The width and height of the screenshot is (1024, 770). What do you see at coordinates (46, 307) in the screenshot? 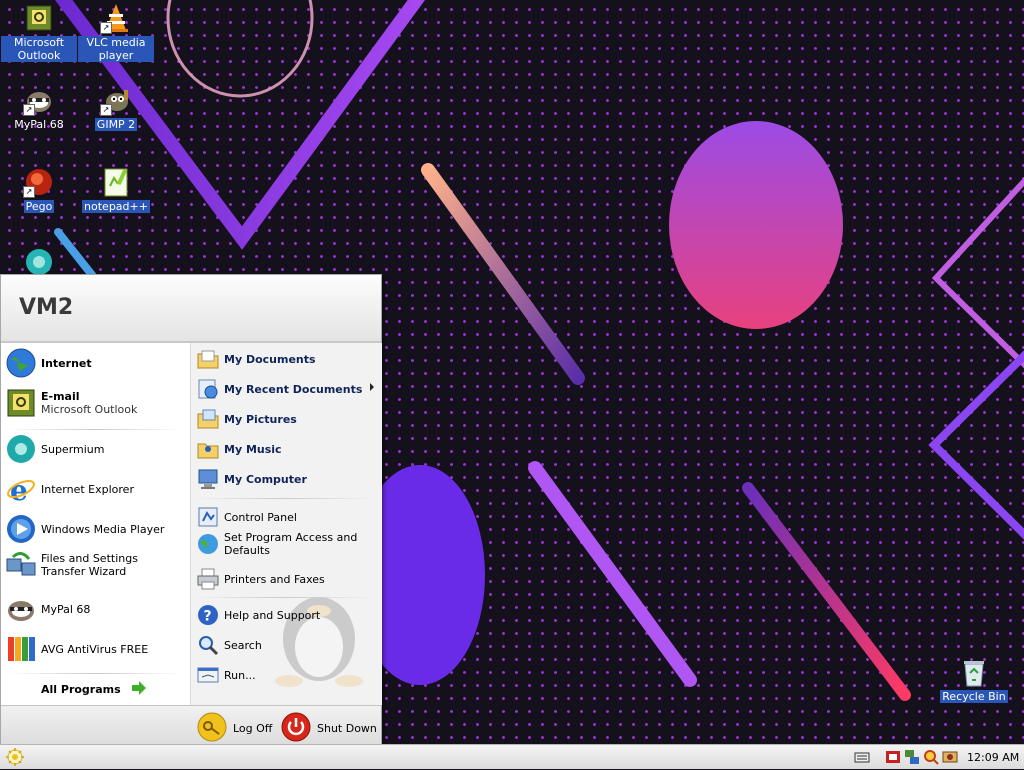
I see `user-name: VM2` at bounding box center [46, 307].